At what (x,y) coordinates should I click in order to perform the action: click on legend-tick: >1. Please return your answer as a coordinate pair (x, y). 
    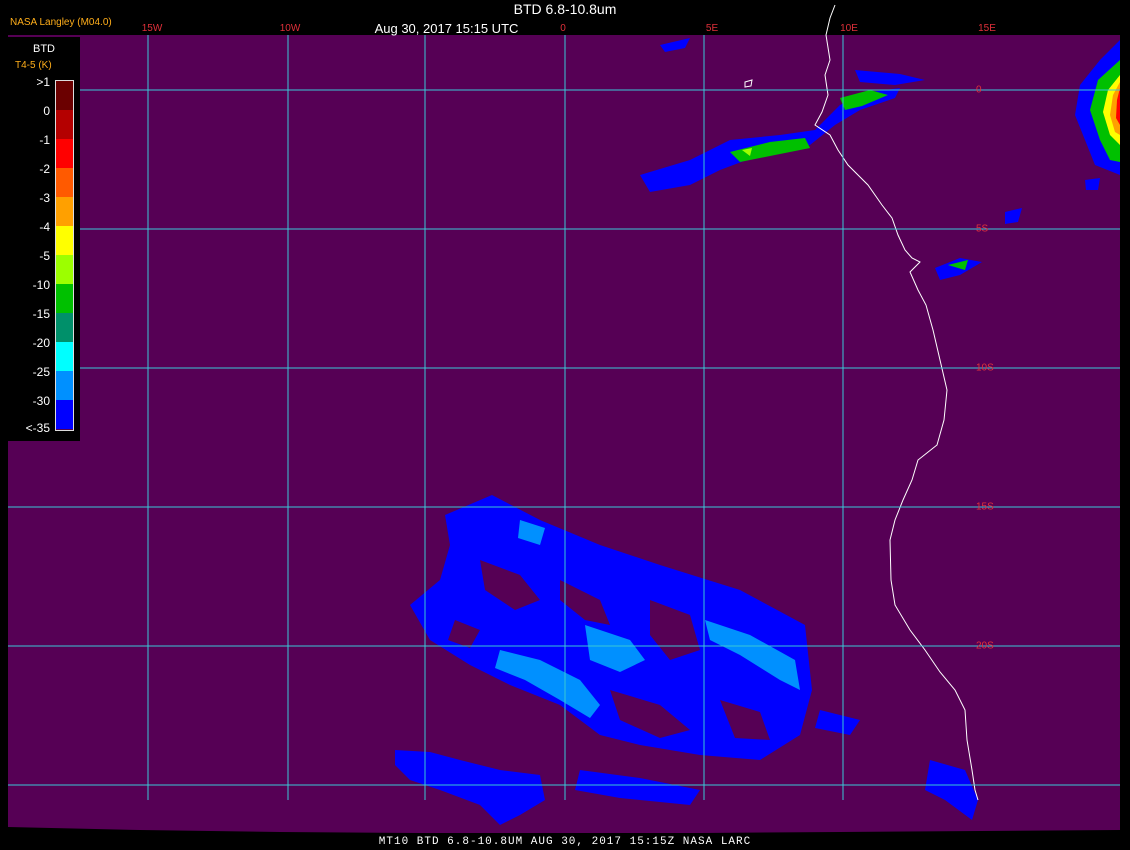
    Looking at the image, I should click on (43, 82).